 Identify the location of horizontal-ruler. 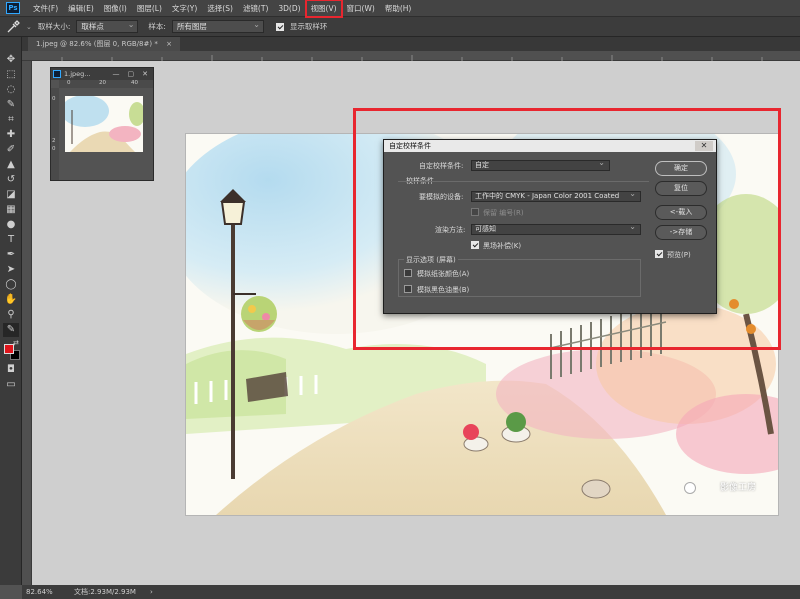
(411, 56).